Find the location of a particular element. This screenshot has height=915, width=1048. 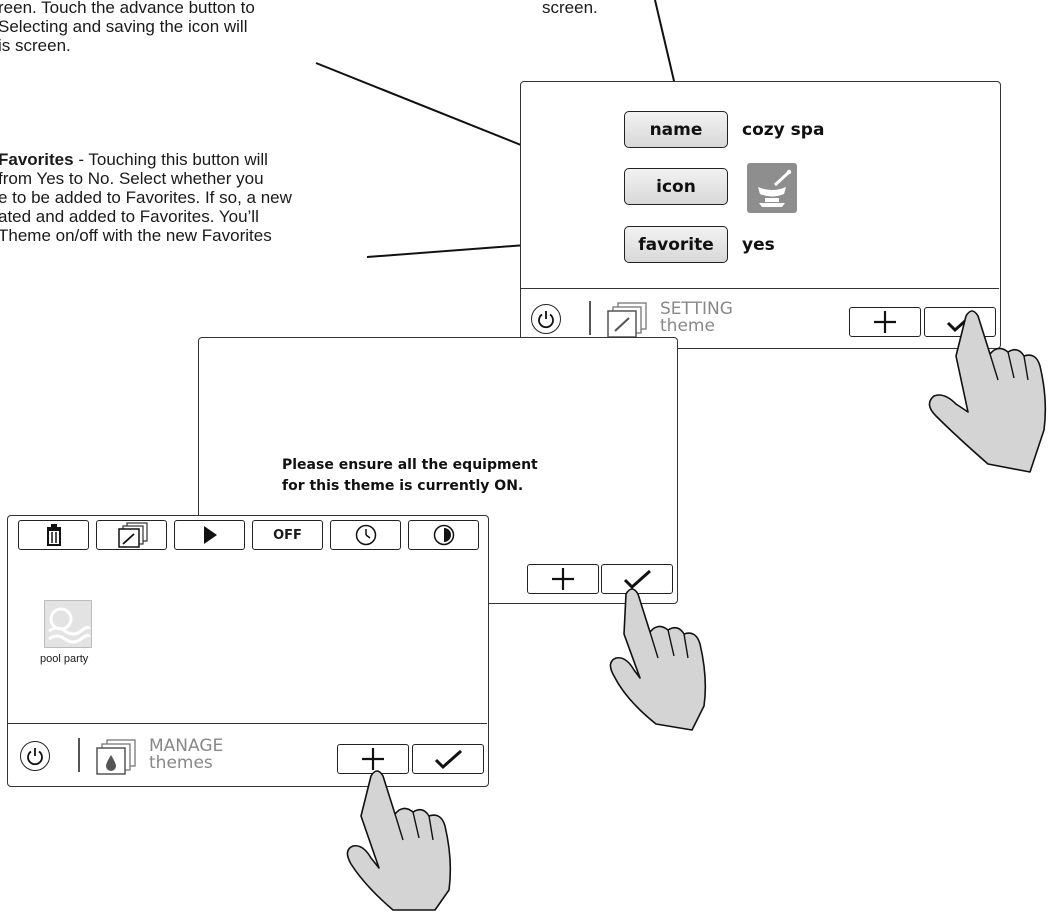

cozy-spa-icon is located at coordinates (772, 188).